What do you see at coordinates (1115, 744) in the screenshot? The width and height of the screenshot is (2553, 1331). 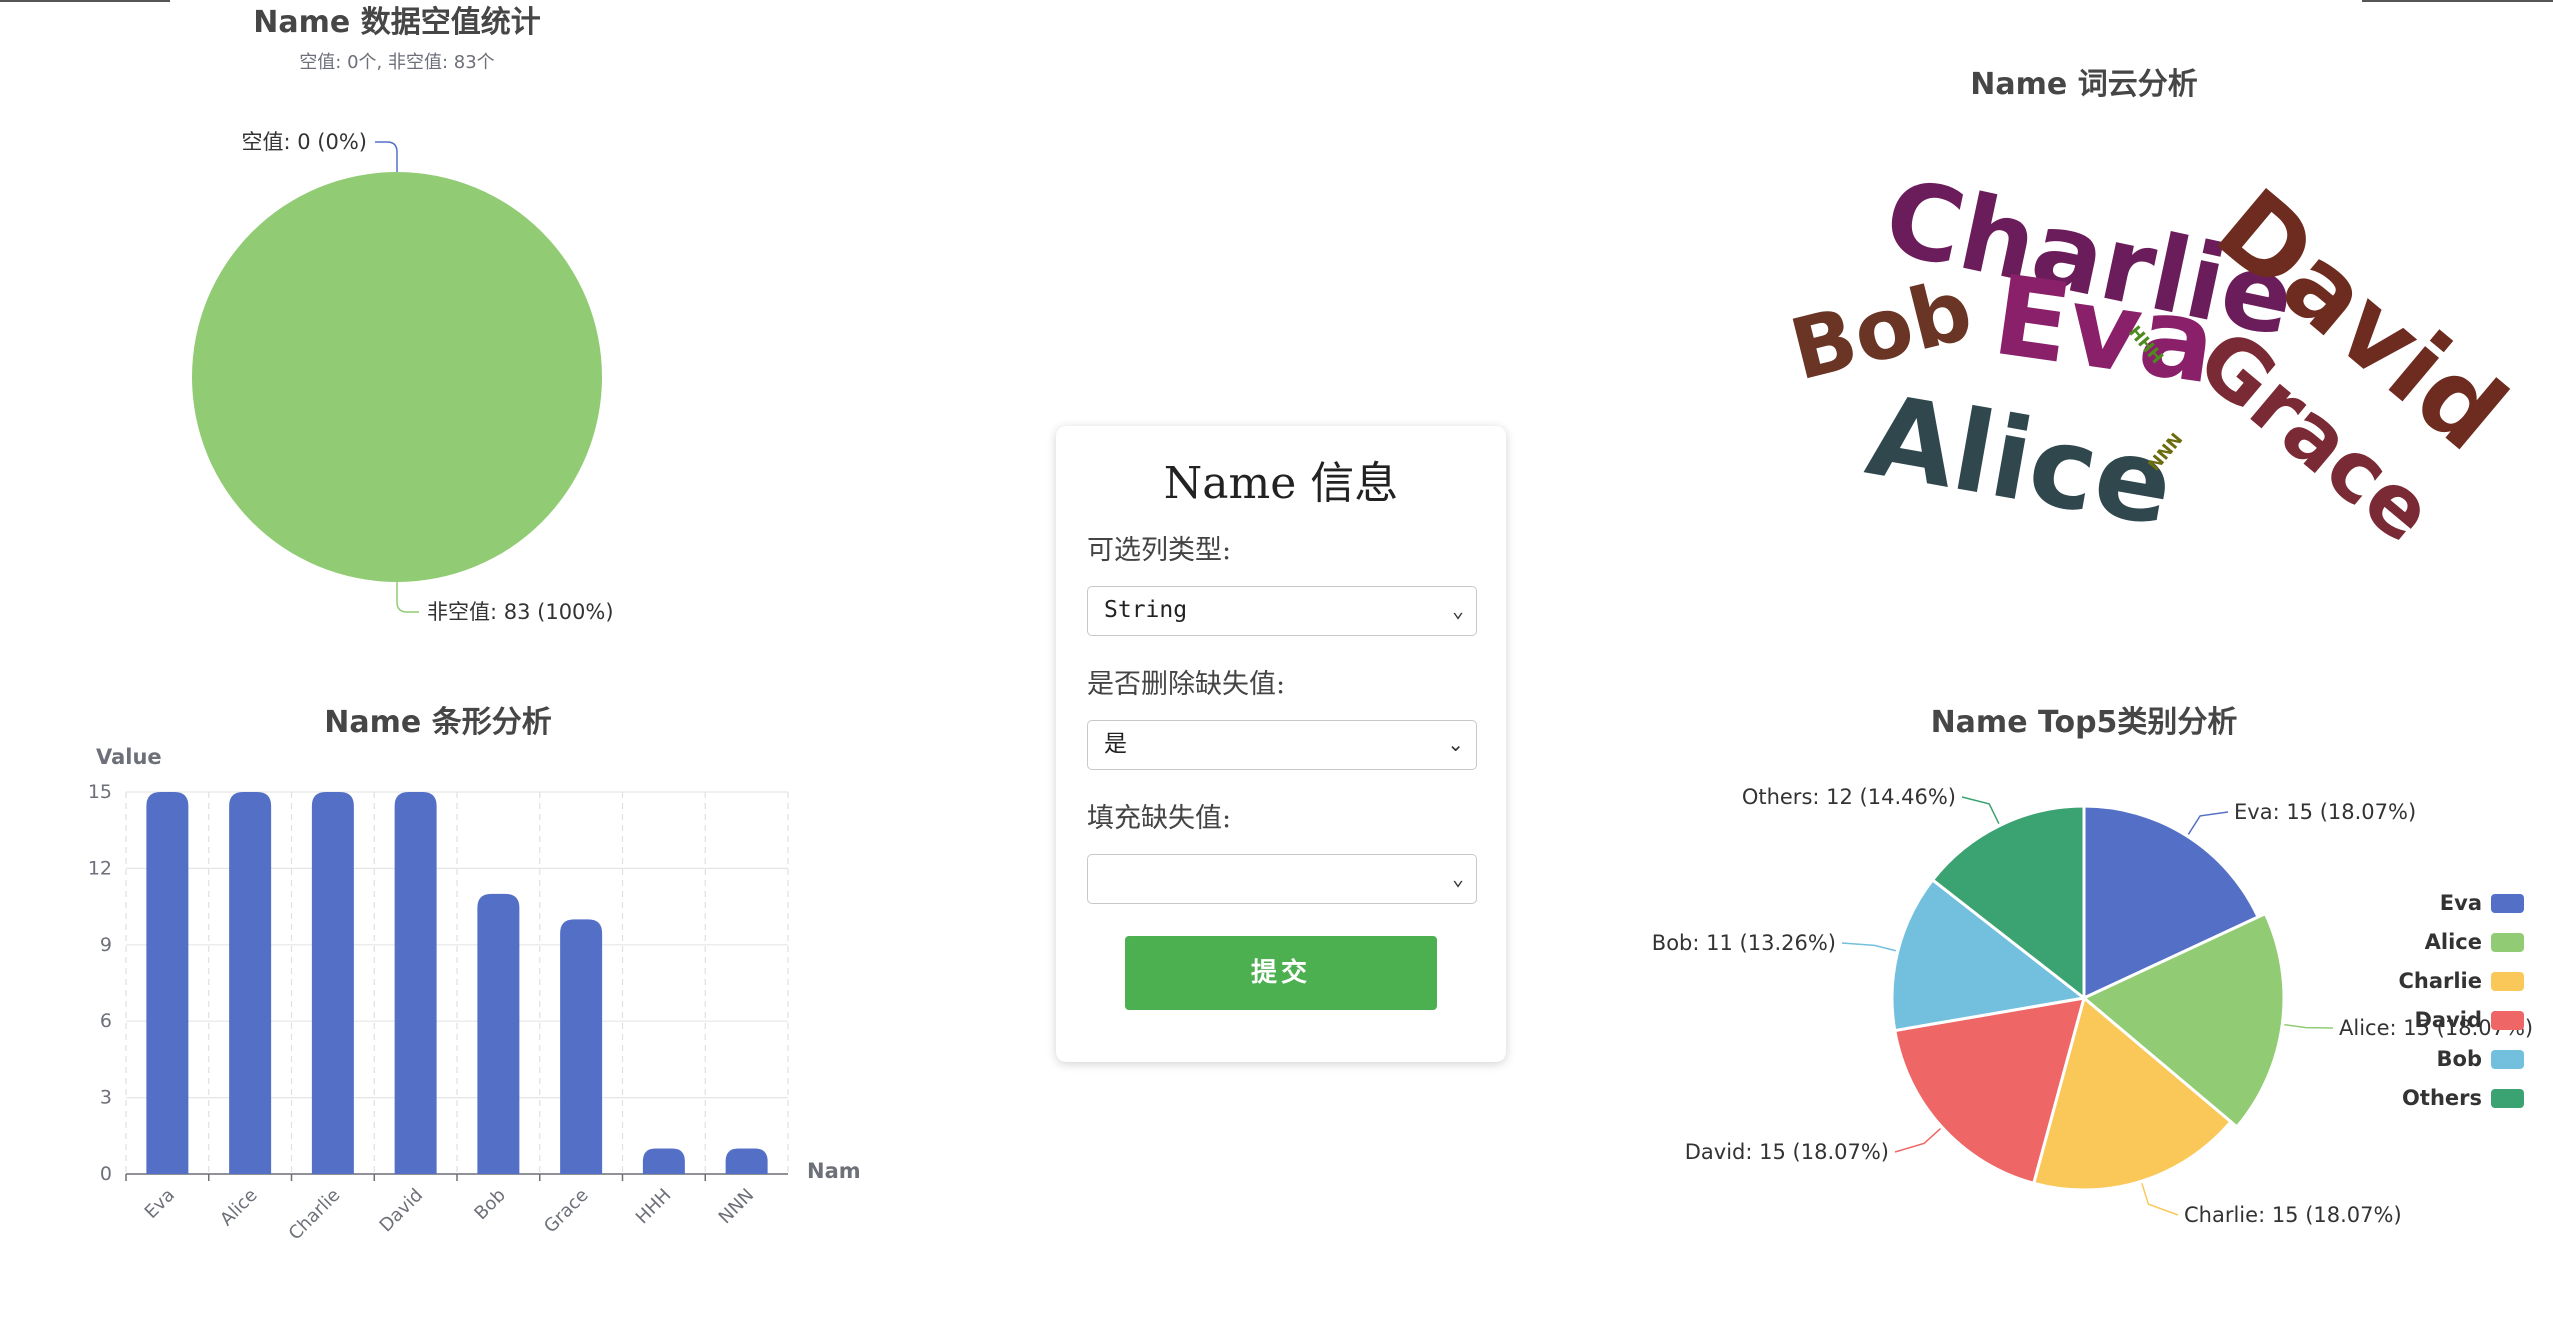 I see `drop-missing-value: 是` at bounding box center [1115, 744].